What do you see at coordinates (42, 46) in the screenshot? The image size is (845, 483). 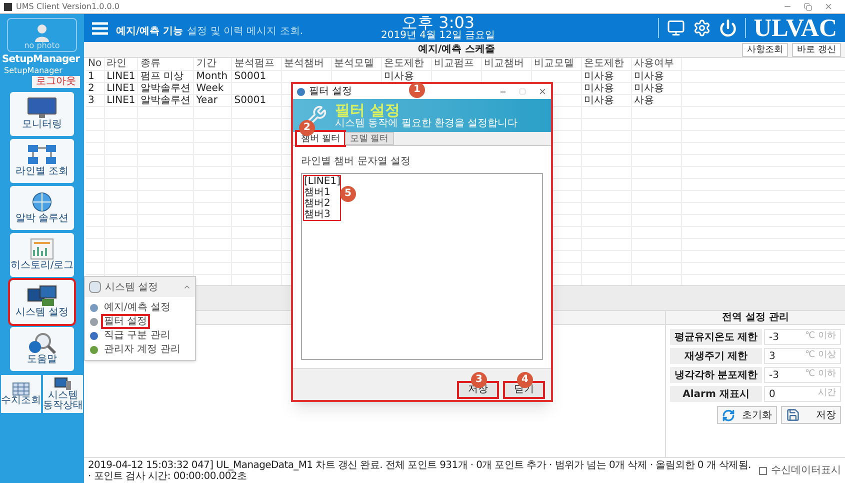 I see `photo-label: no photo` at bounding box center [42, 46].